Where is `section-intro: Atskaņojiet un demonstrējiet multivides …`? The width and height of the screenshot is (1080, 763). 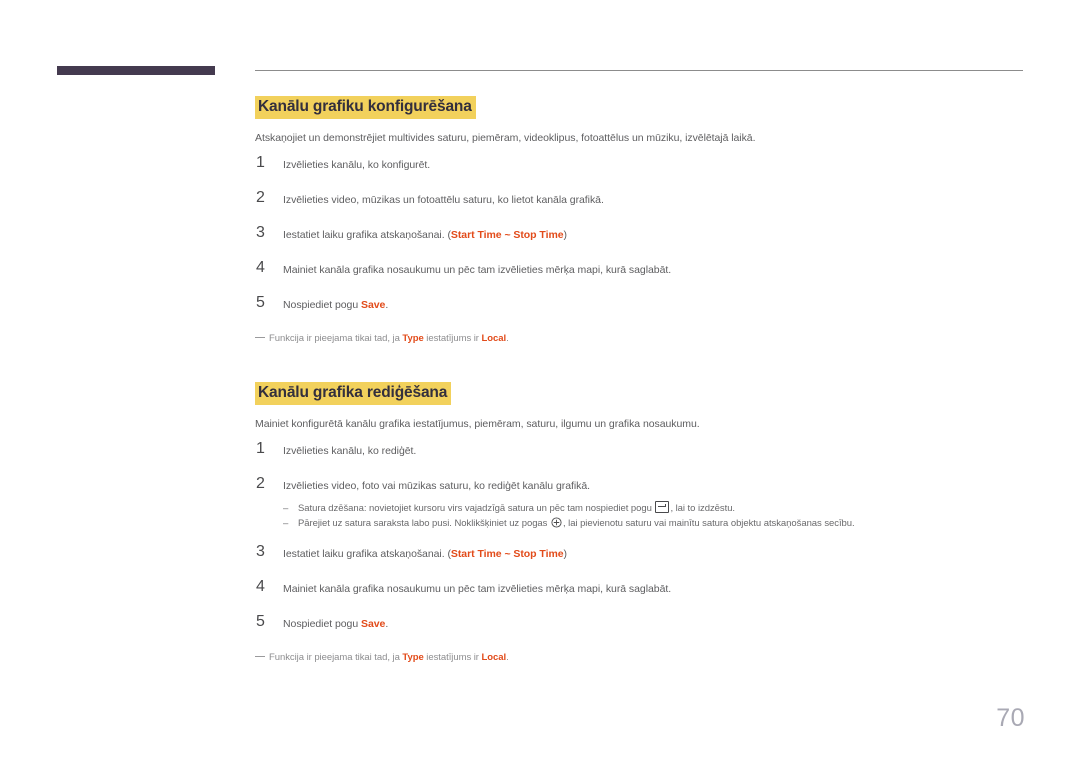 section-intro: Atskaņojiet un demonstrējiet multivides … is located at coordinates (505, 138).